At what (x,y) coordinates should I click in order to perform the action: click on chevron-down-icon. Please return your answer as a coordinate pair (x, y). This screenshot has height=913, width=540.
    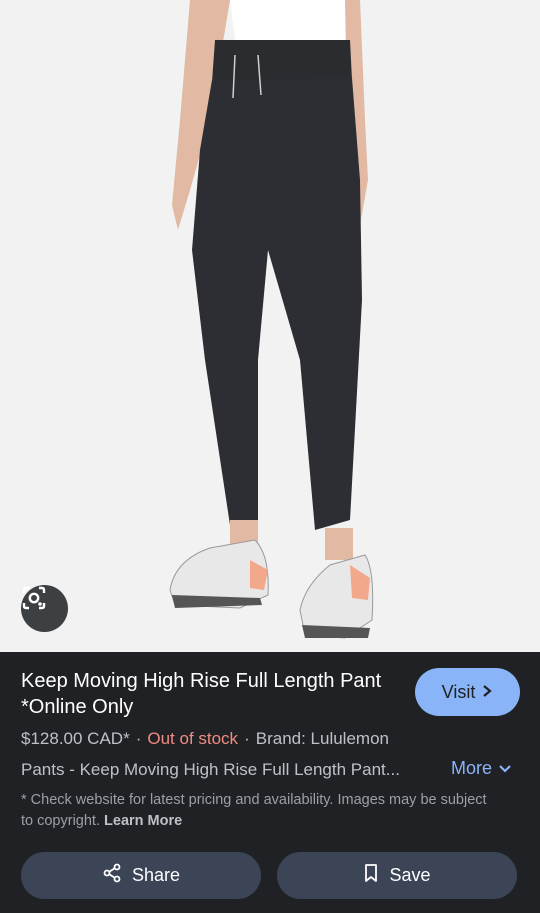
    Looking at the image, I should click on (505, 768).